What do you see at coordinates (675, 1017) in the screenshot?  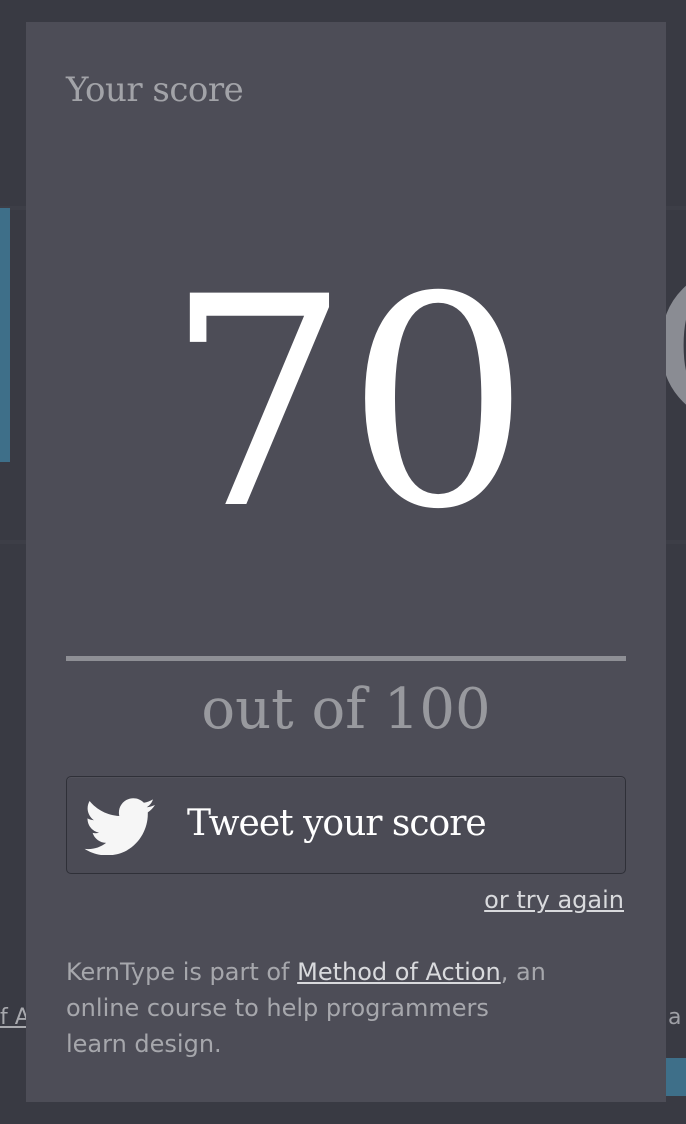 I see `backdrop-text-fragment: a` at bounding box center [675, 1017].